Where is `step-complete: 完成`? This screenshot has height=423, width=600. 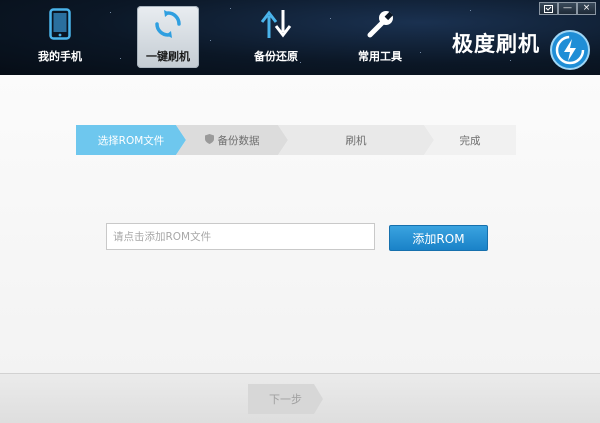 step-complete: 完成 is located at coordinates (470, 140).